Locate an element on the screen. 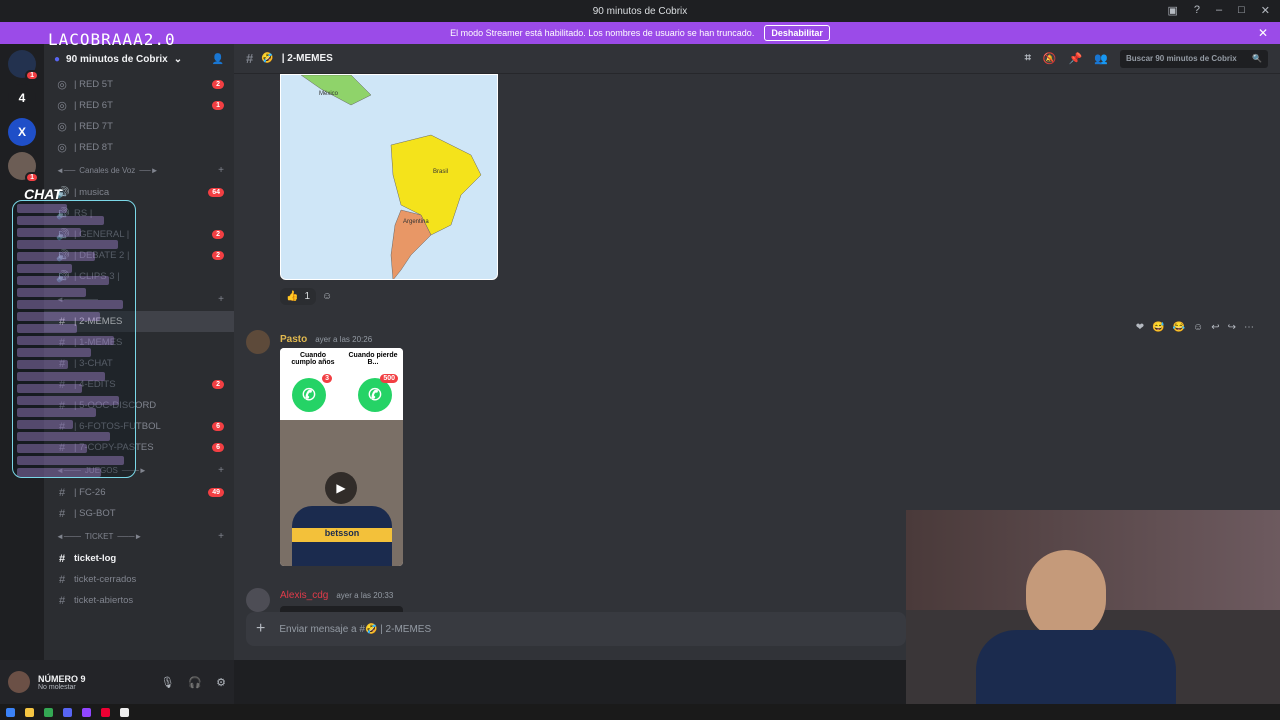  map-label-mexico: México is located at coordinates (329, 94).